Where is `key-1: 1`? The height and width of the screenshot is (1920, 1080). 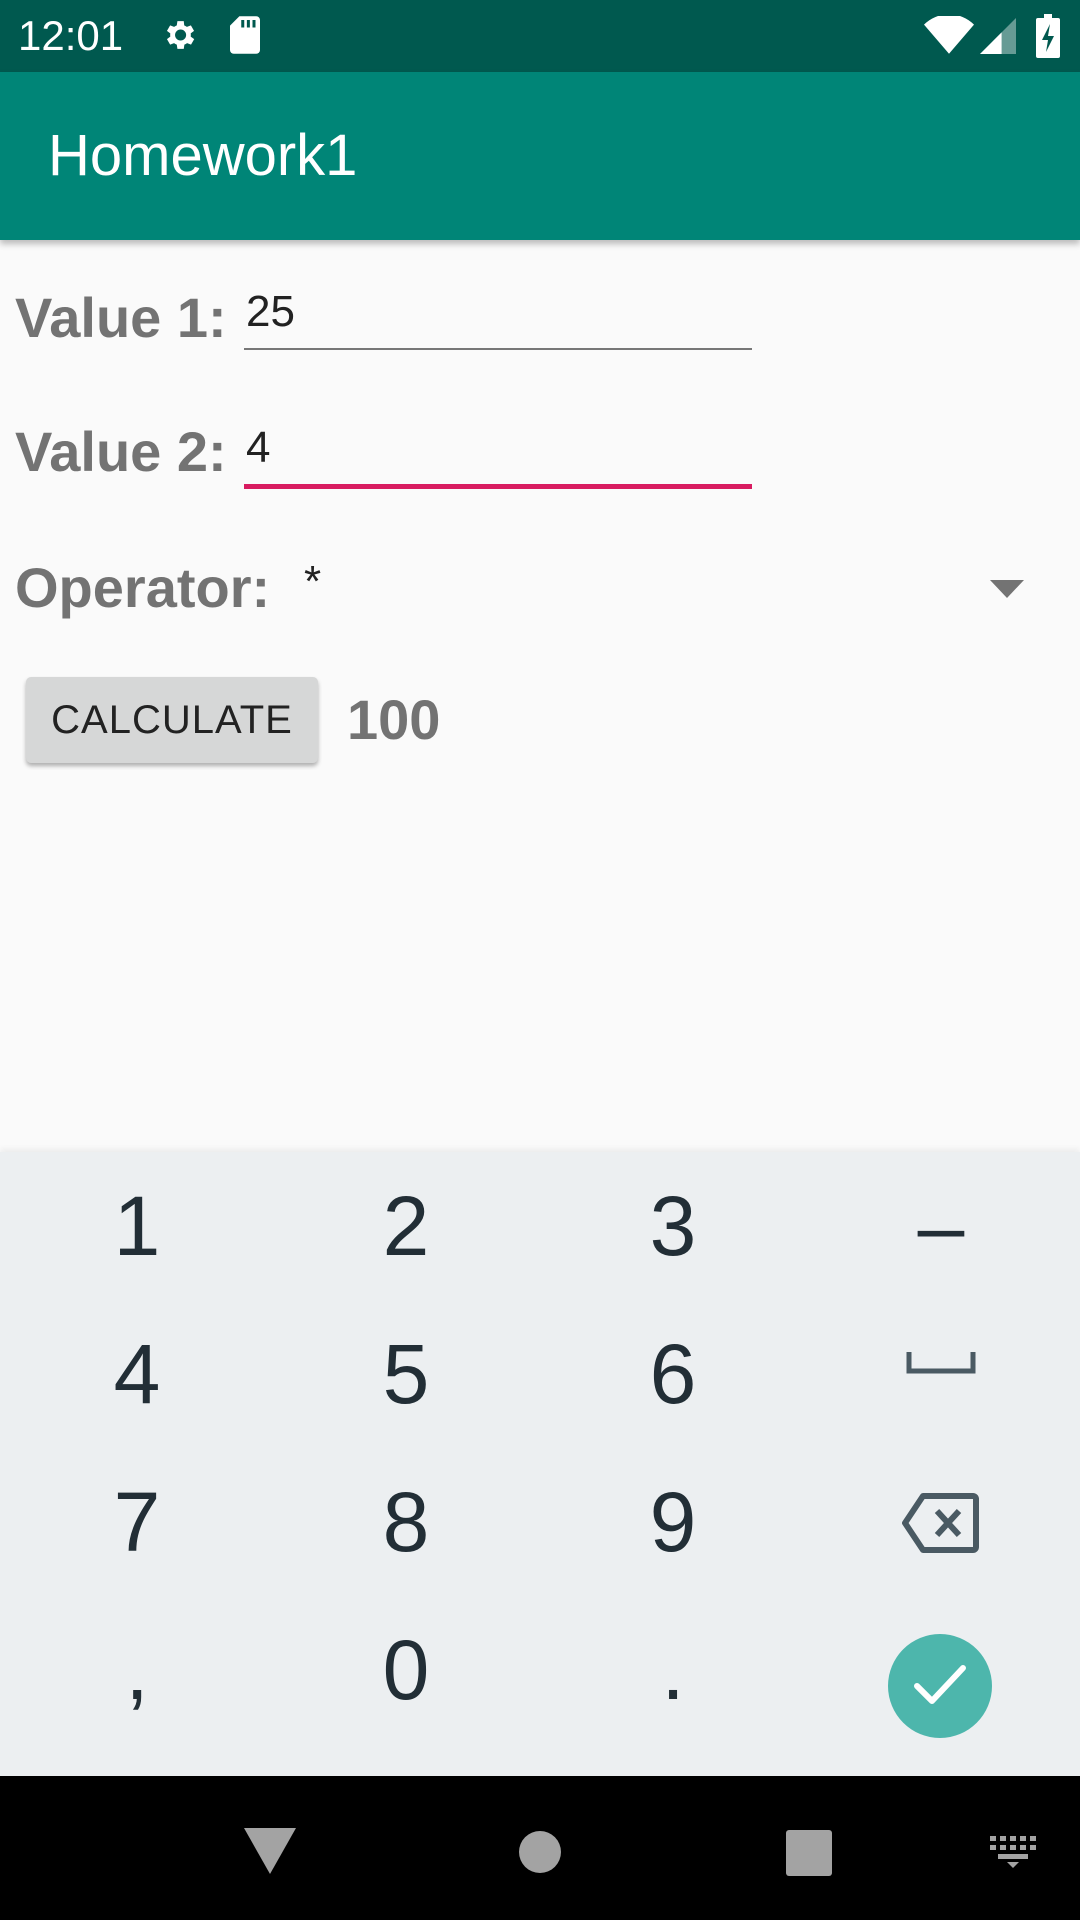
key-1: 1 is located at coordinates (137, 1226).